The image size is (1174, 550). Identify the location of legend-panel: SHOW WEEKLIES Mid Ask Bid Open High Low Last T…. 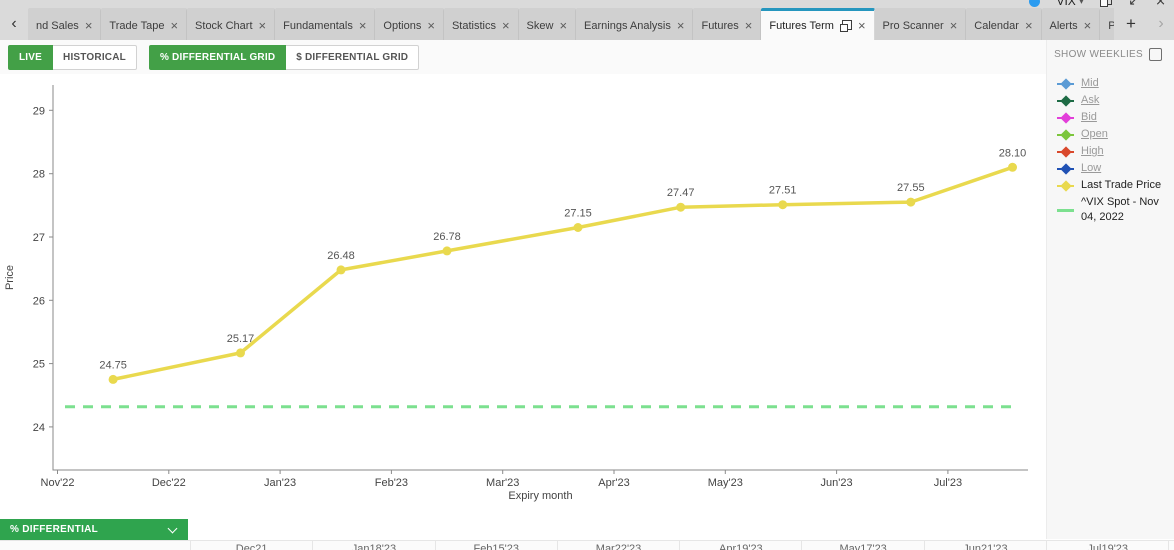
(1110, 289).